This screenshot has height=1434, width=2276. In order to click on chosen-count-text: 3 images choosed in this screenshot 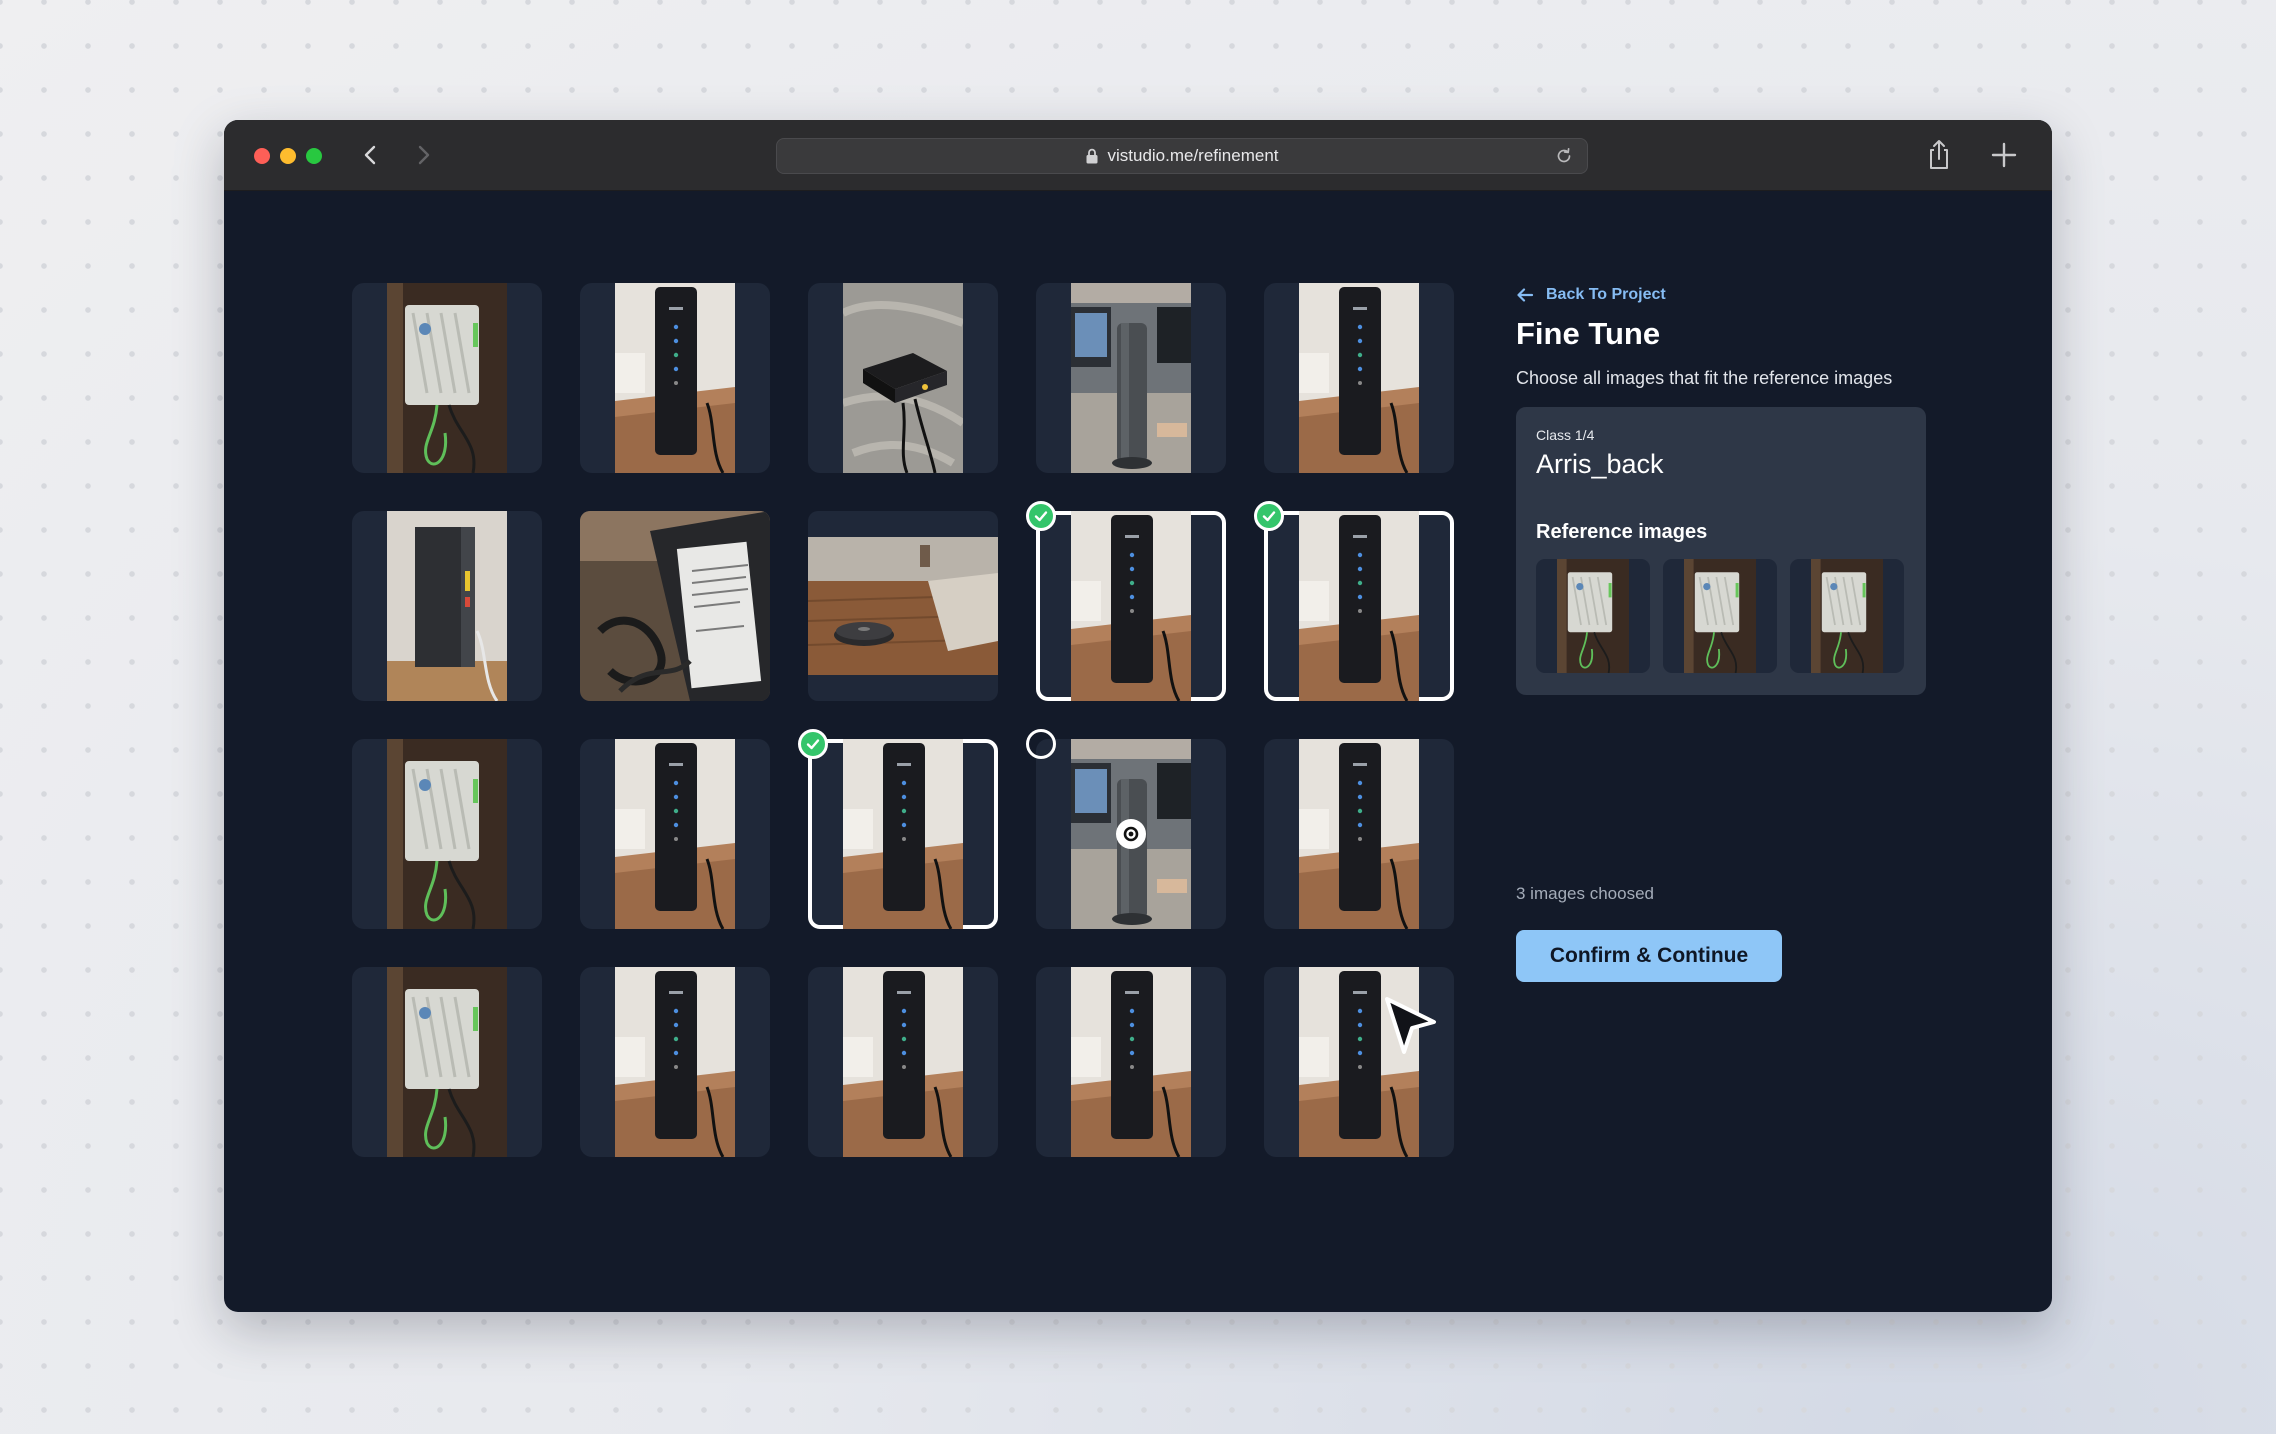, I will do `click(1585, 893)`.